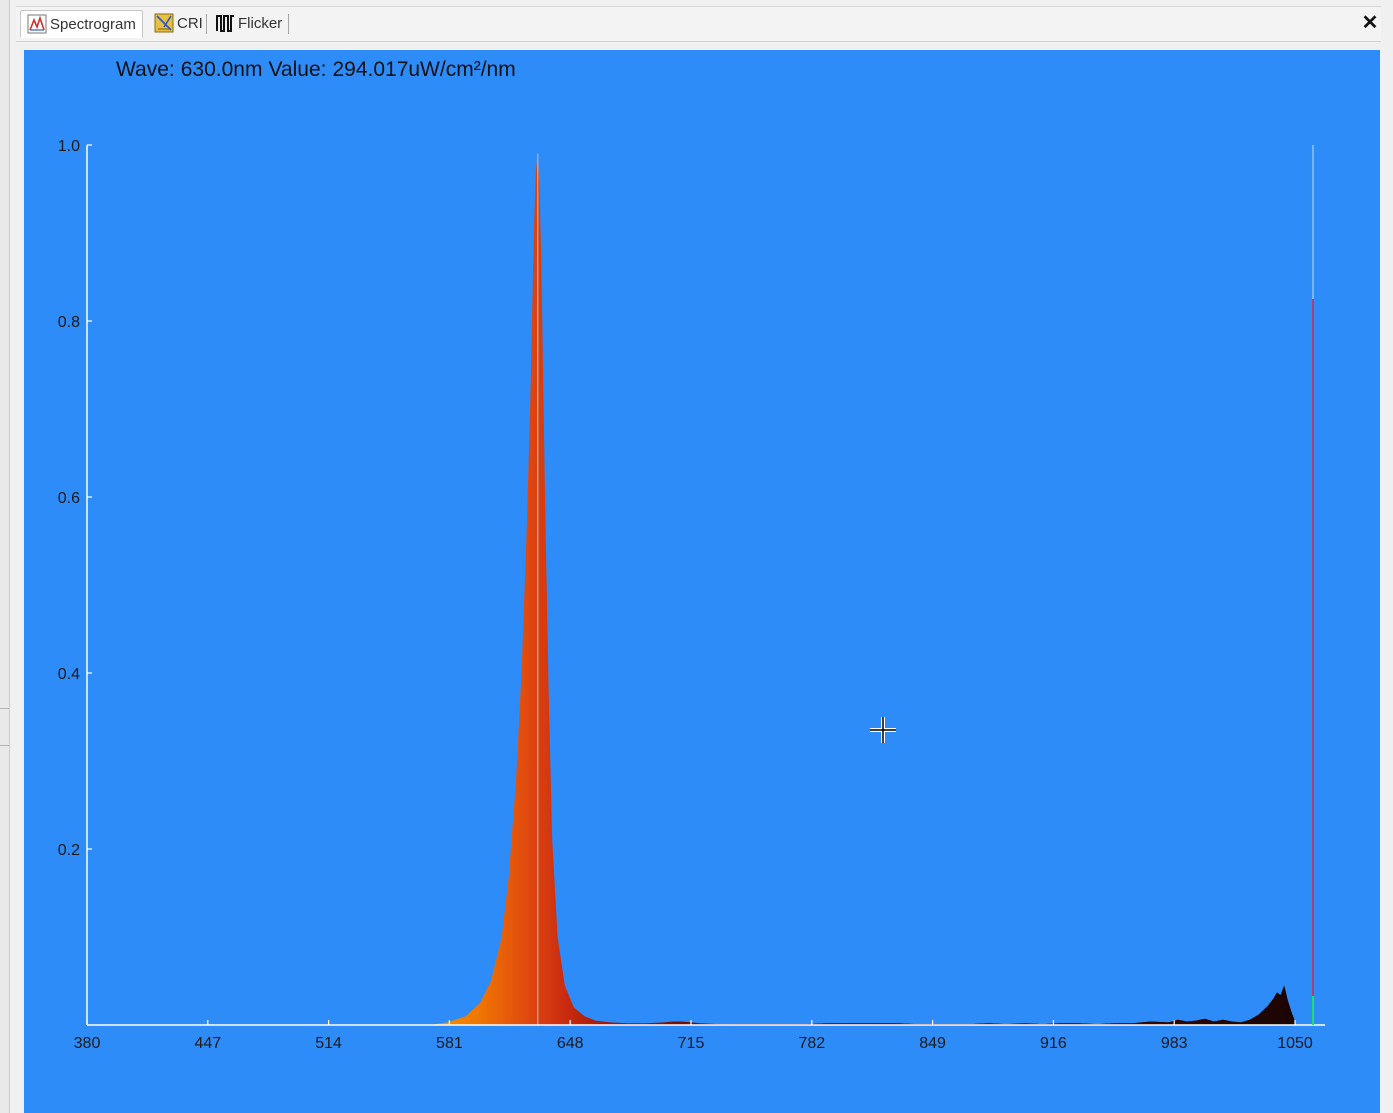 The width and height of the screenshot is (1393, 1113). I want to click on x-tick-label: 916, so click(1053, 1043).